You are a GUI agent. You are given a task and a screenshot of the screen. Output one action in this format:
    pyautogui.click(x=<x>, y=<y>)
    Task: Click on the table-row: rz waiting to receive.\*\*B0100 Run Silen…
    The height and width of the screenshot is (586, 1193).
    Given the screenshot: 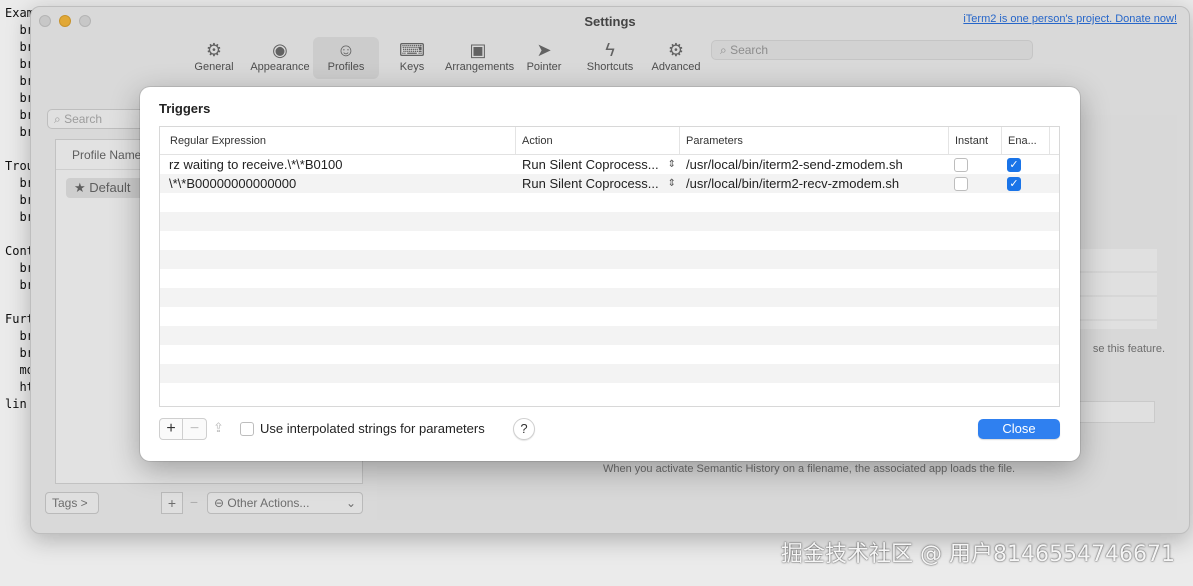 What is the action you would take?
    pyautogui.click(x=609, y=164)
    